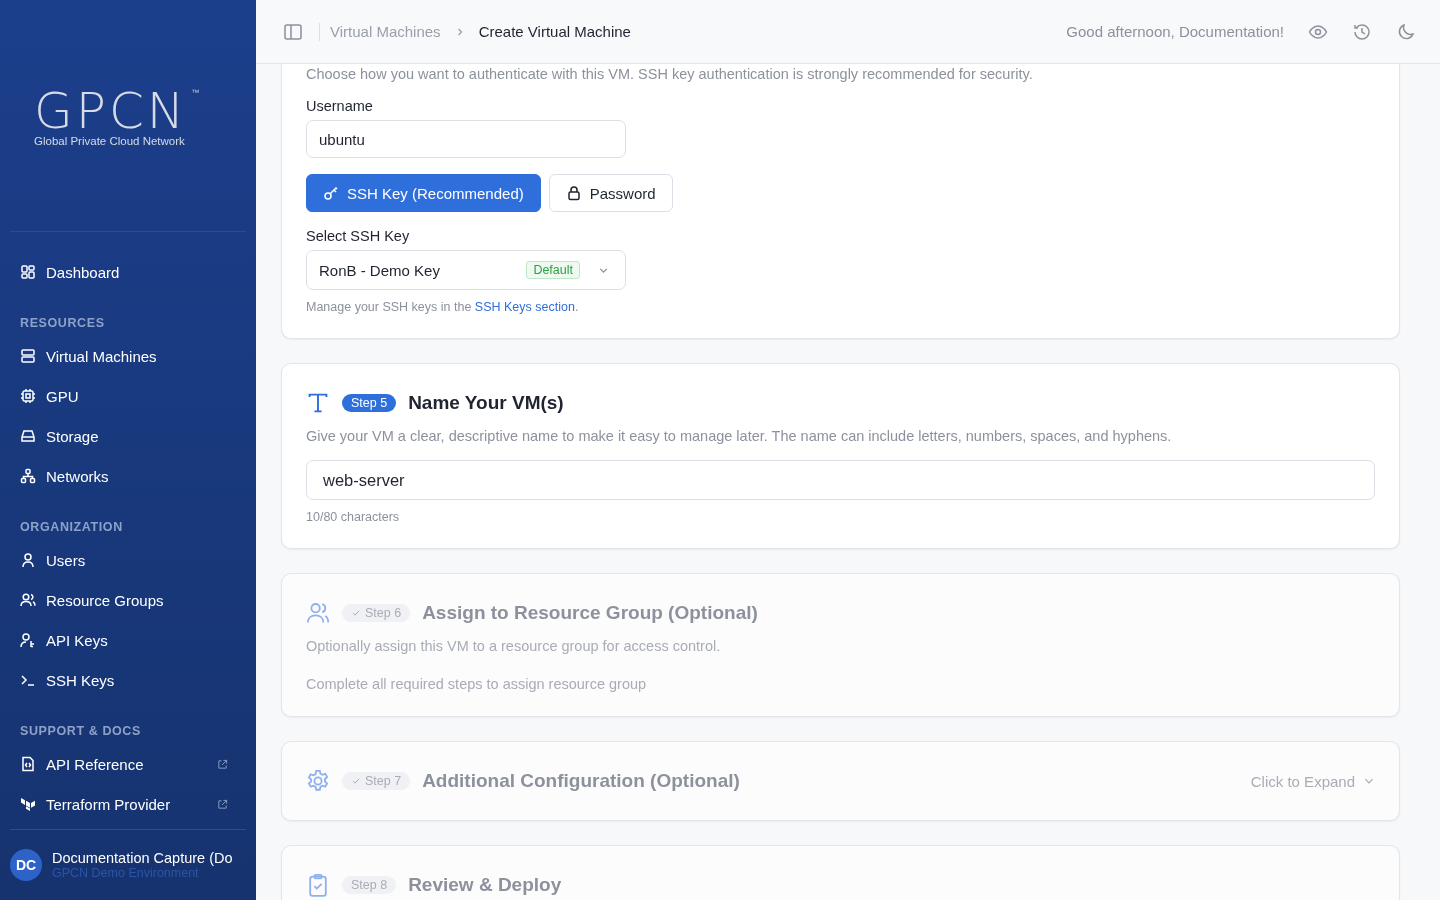 This screenshot has height=900, width=1440. Describe the element at coordinates (318, 403) in the screenshot. I see `text-icon` at that location.